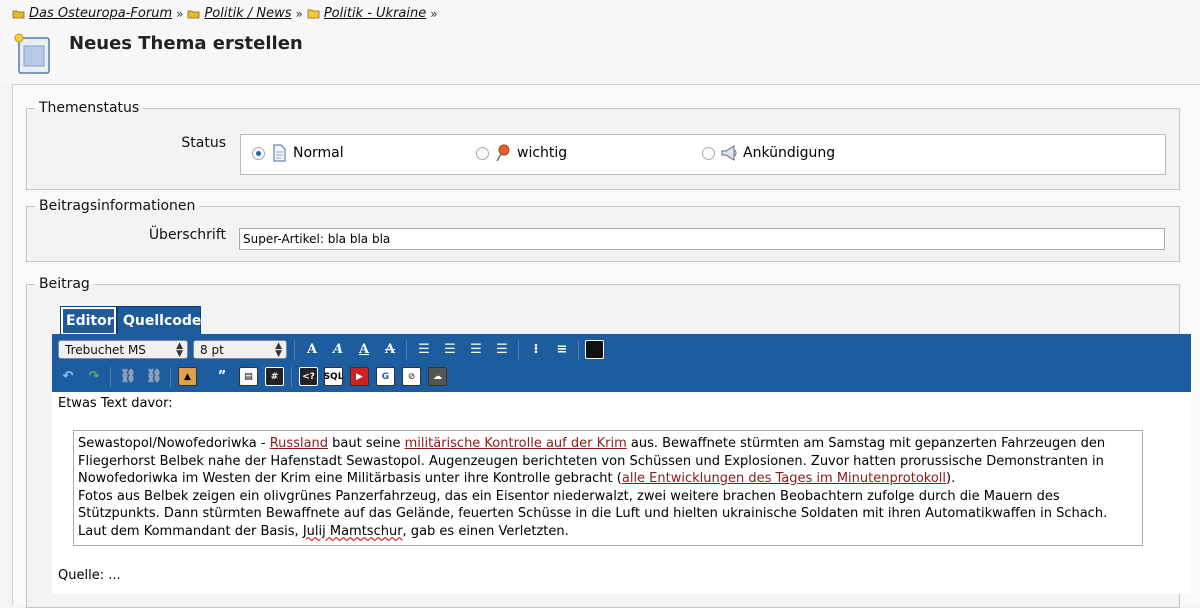  What do you see at coordinates (437, 376) in the screenshot?
I see `soundcloud-icon: ☁` at bounding box center [437, 376].